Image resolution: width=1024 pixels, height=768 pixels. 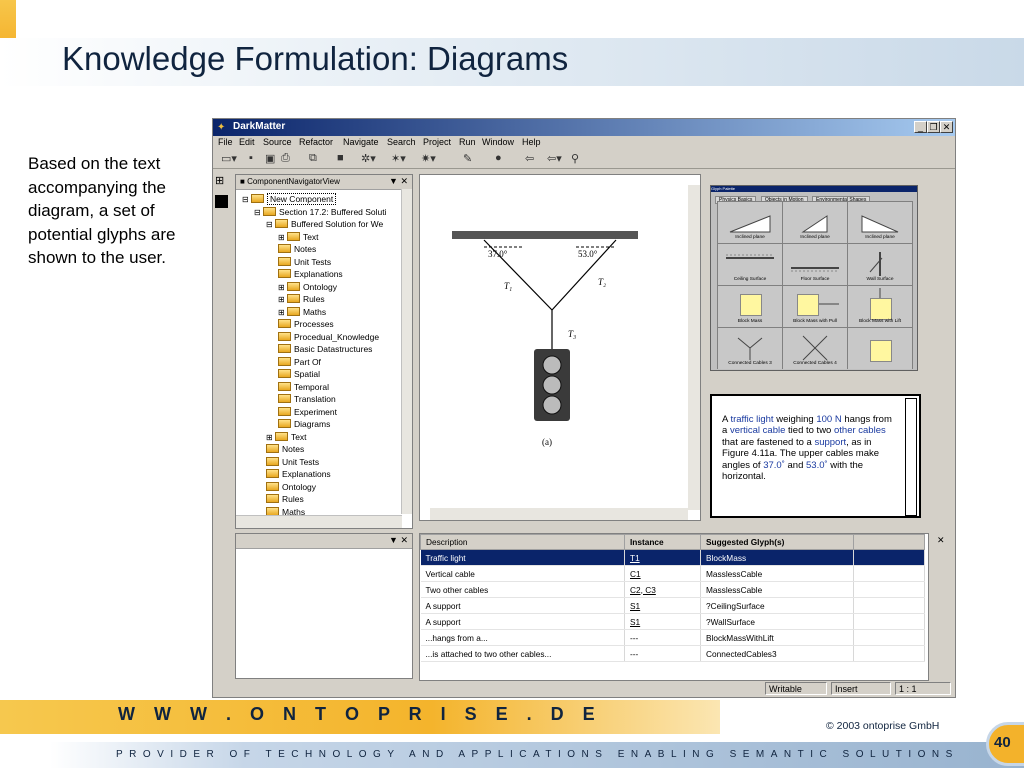 What do you see at coordinates (830, 442) in the screenshot?
I see `highlight-support: support` at bounding box center [830, 442].